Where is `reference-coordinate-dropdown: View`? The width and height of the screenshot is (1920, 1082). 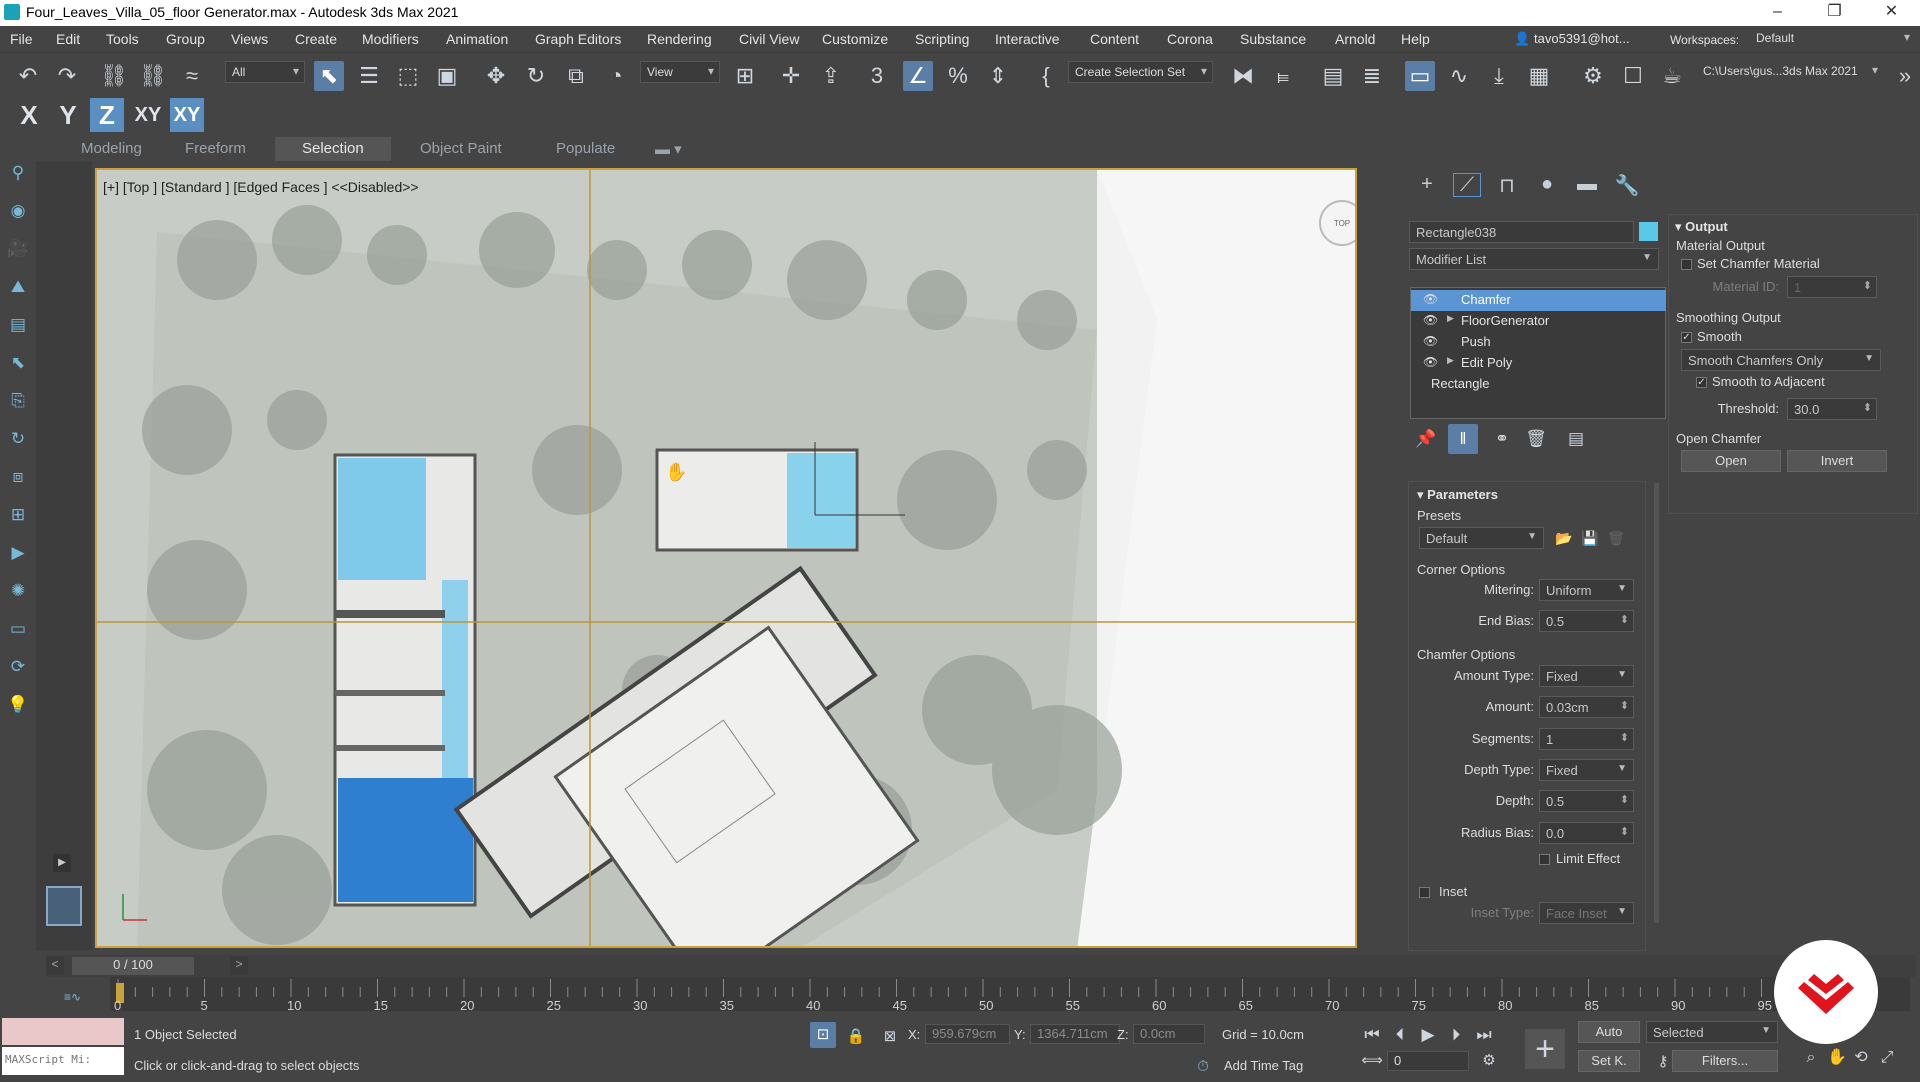 reference-coordinate-dropdown: View is located at coordinates (680, 72).